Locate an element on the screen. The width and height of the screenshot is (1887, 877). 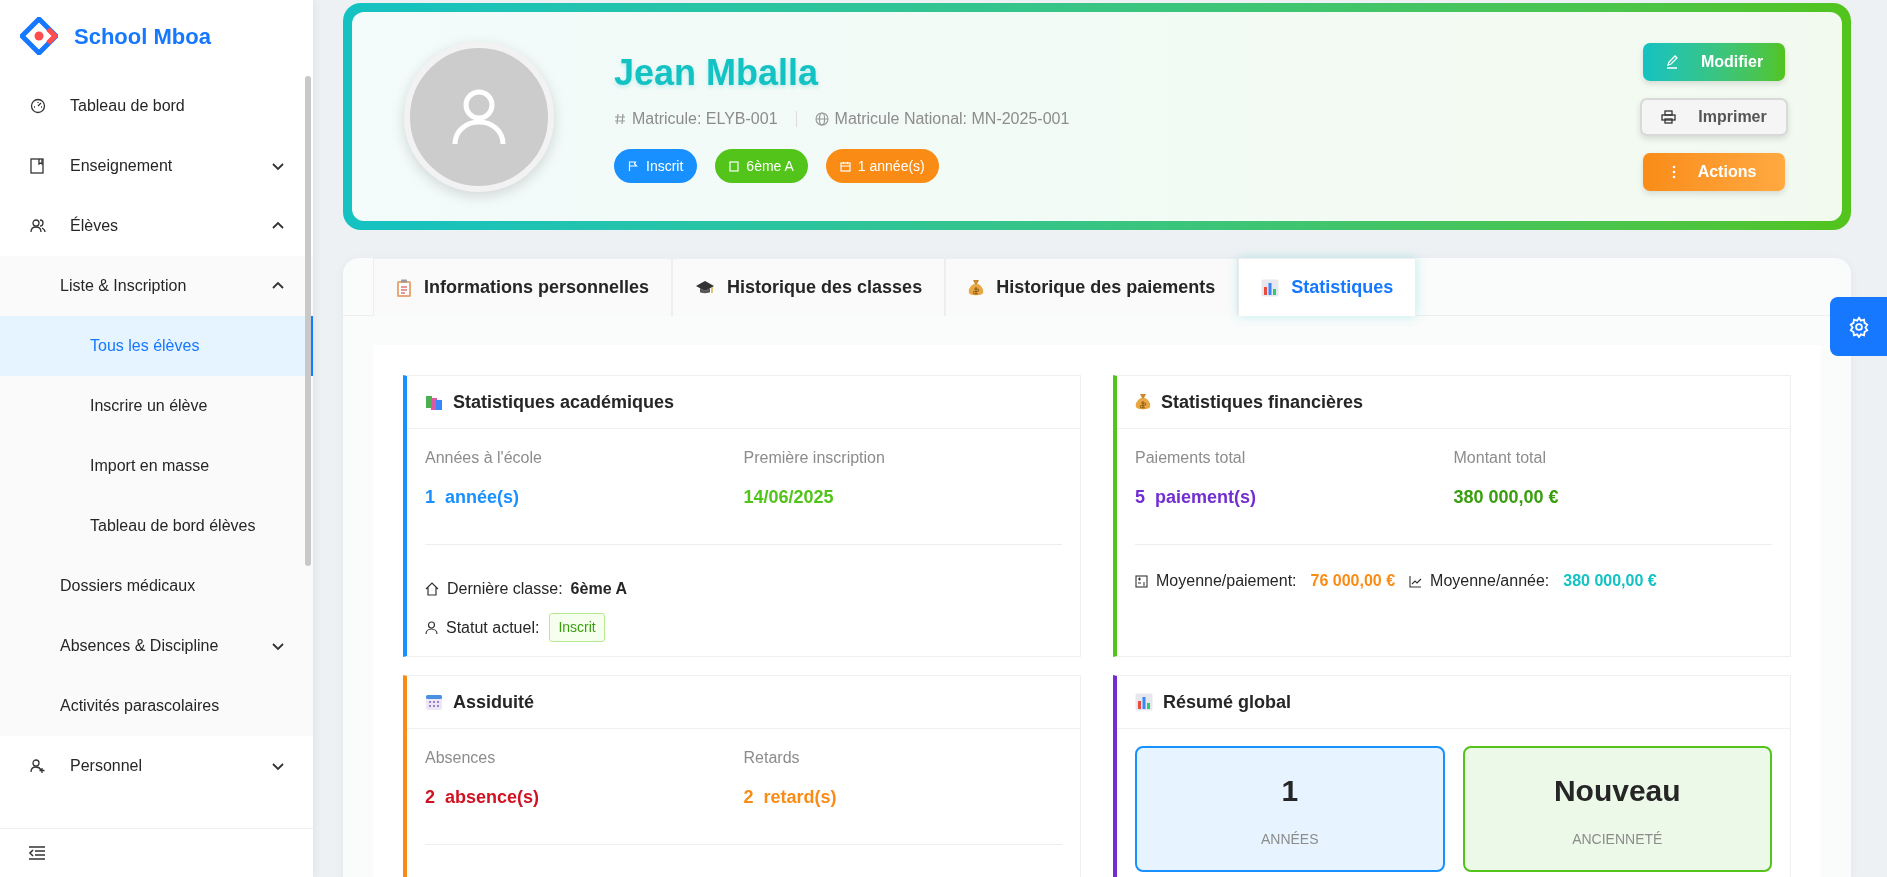
stat-label: Paiements total is located at coordinates (1191, 458).